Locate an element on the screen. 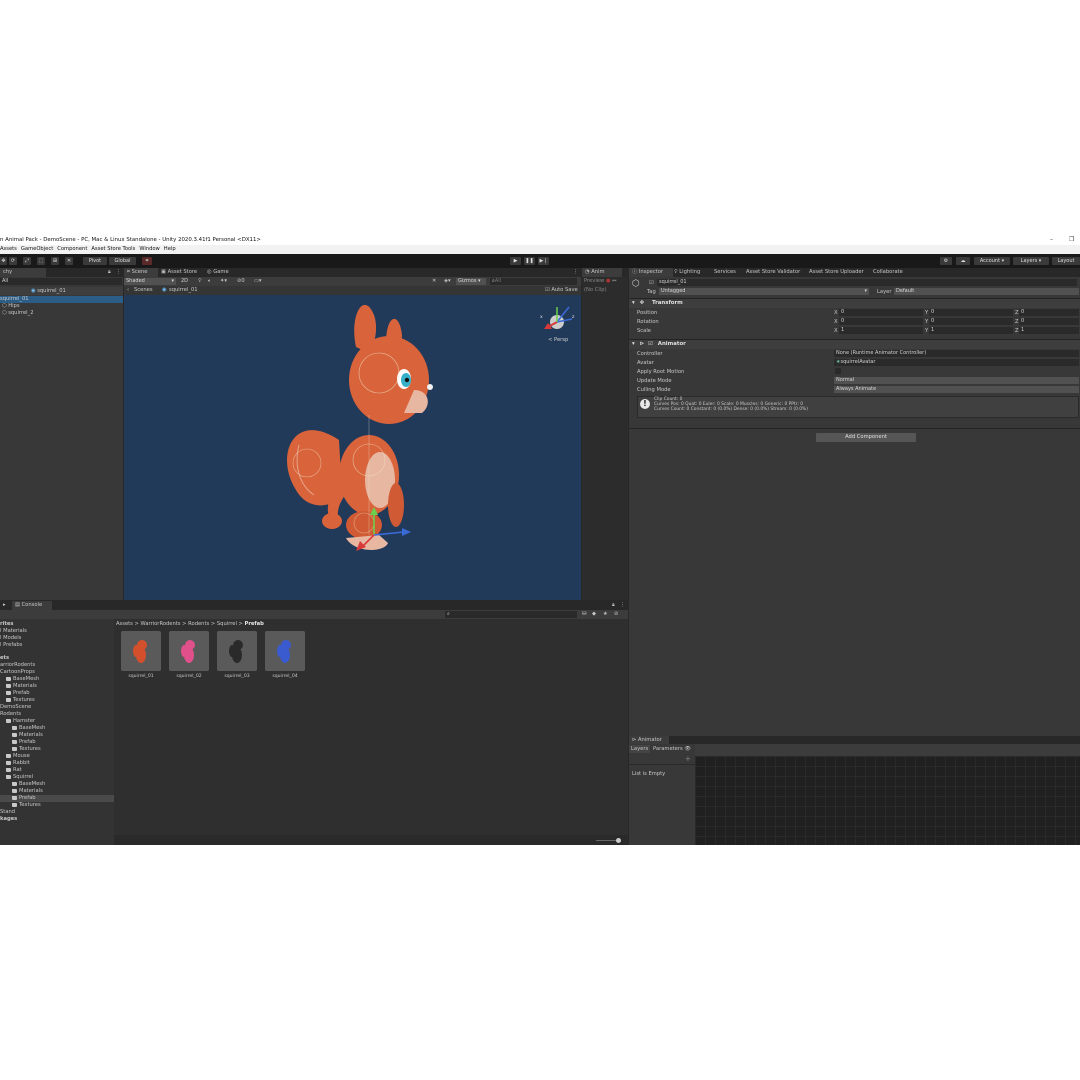 The image size is (1080, 1080). breadcrumb-prefab: Prefab is located at coordinates (254, 624).